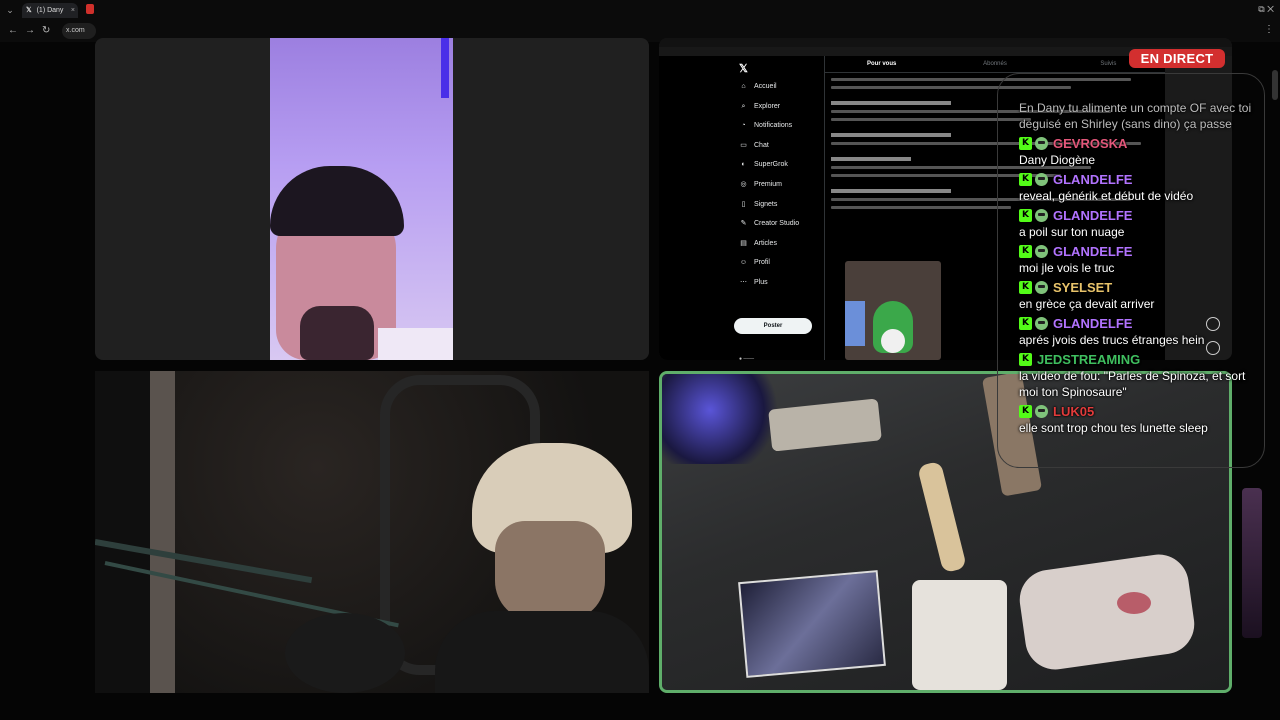 The height and width of the screenshot is (720, 1280). I want to click on address-bar: x.com, so click(79, 31).